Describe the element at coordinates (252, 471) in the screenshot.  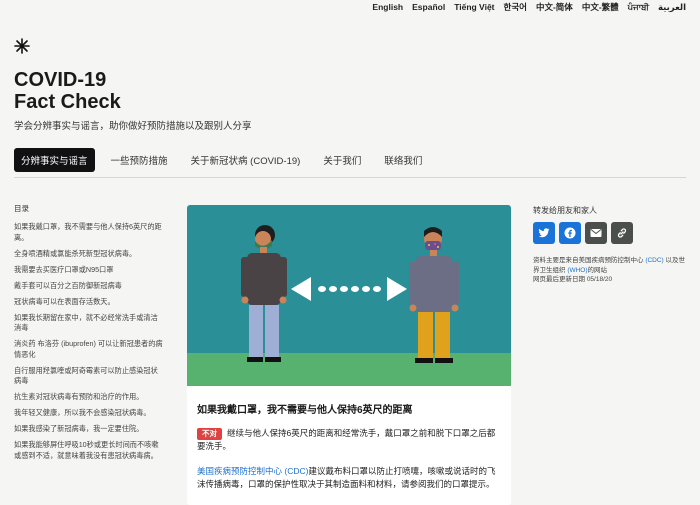
I see `cdc-link: 美国疾病预防控制中心 (CDC)` at that location.